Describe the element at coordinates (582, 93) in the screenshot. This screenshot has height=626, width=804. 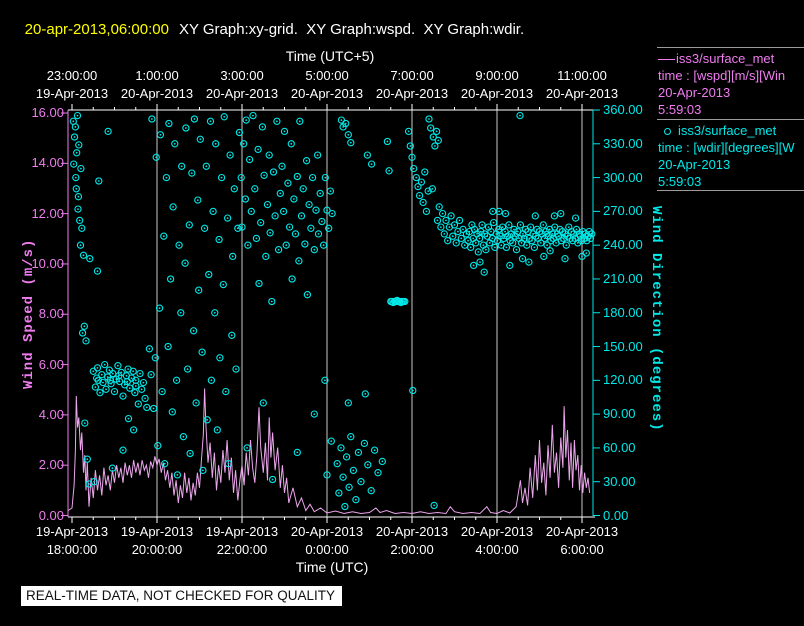
I see `top-axis-tick-date: 20-Apr-2013` at that location.